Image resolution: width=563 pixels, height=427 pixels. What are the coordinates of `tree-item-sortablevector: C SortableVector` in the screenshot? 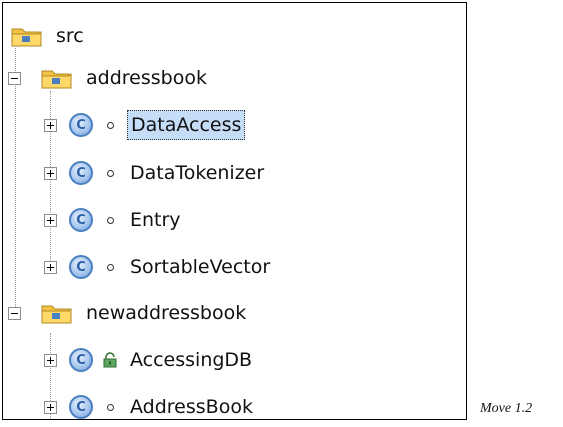 It's located at (158, 267).